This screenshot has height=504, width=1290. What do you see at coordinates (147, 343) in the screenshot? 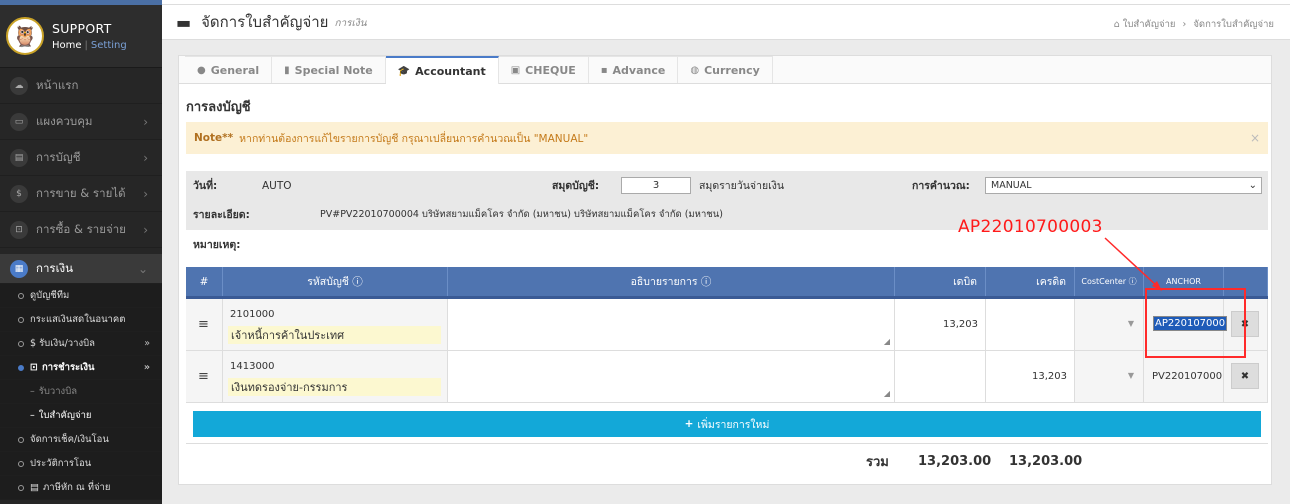
I see `double-chevron-right-icon: »` at bounding box center [147, 343].